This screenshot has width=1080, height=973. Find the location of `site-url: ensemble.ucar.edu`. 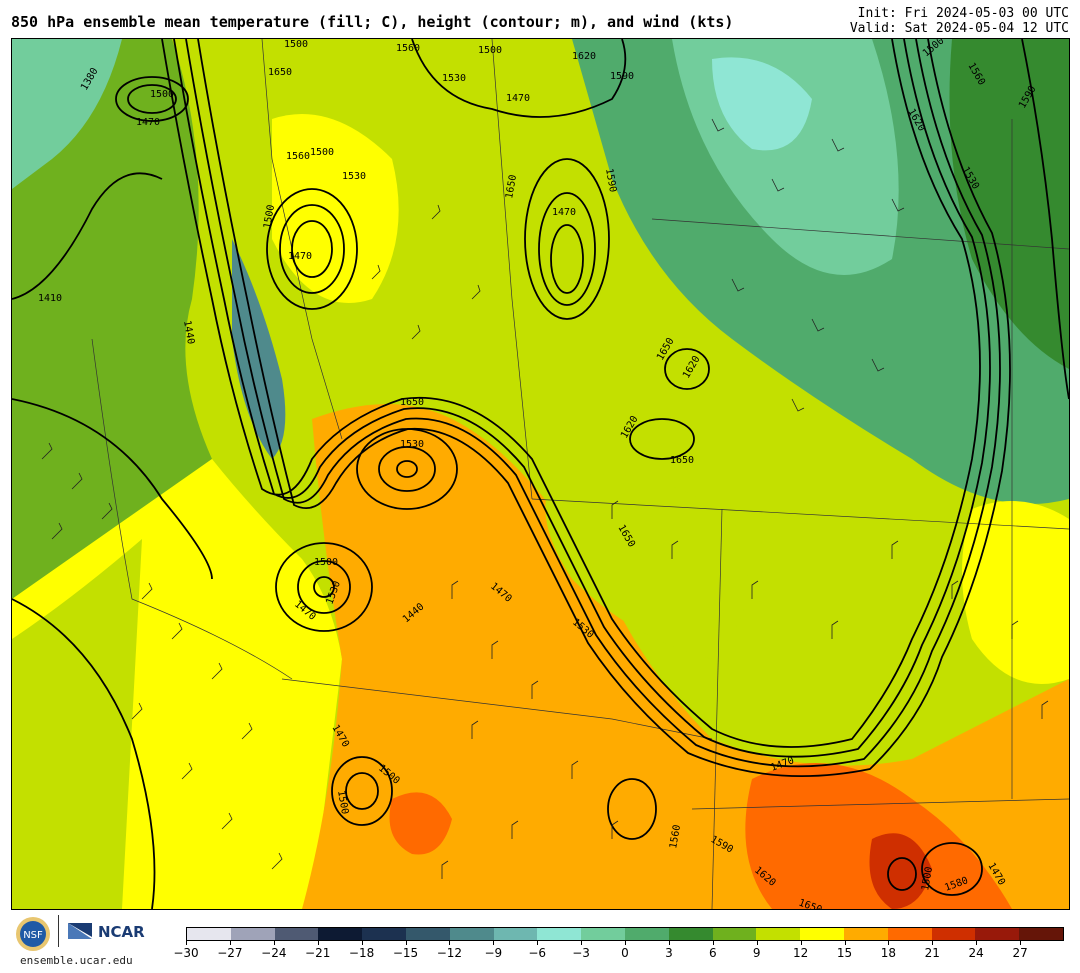

site-url: ensemble.ucar.edu is located at coordinates (76, 960).